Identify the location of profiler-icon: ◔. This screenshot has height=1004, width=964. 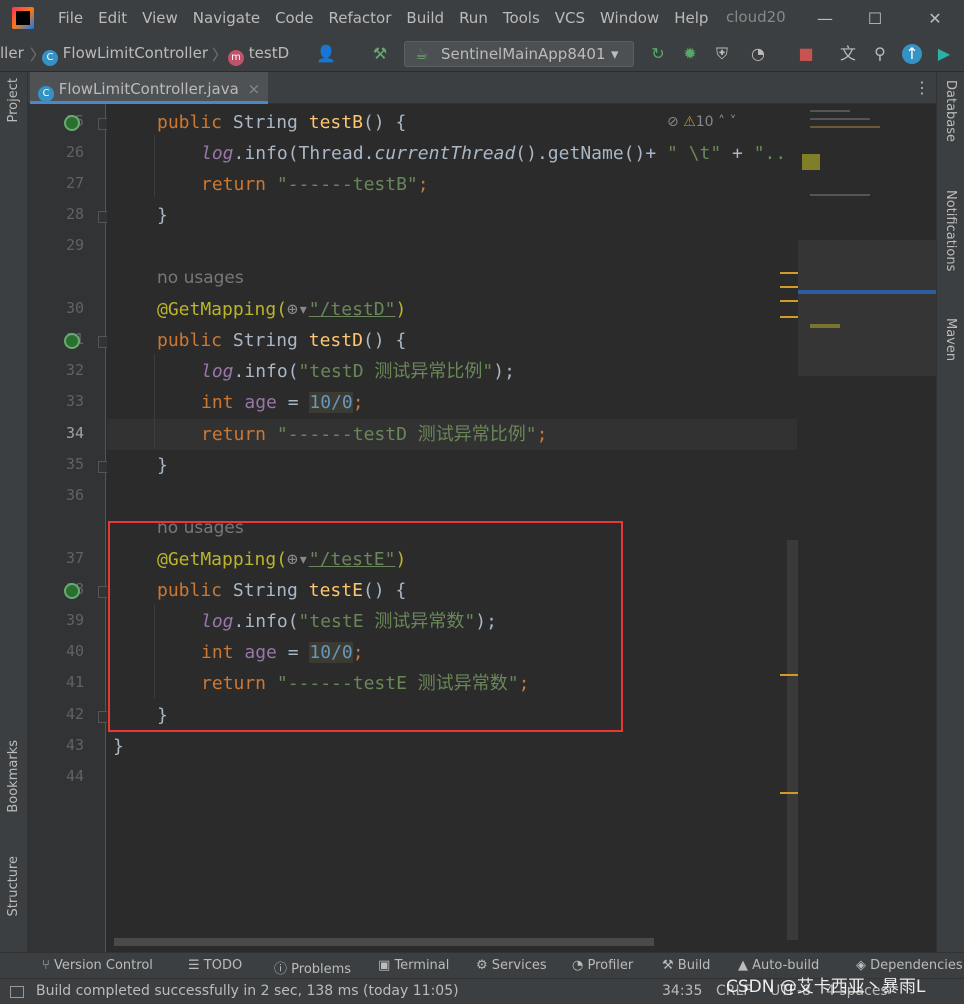
(578, 965).